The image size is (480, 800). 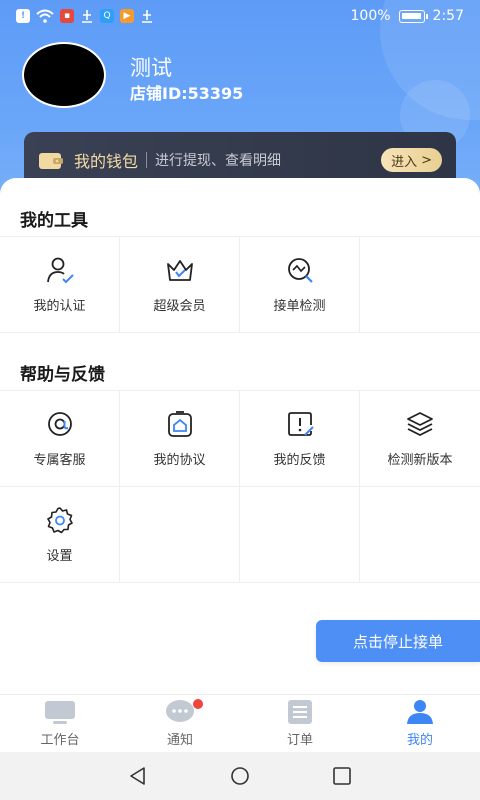 What do you see at coordinates (180, 723) in the screenshot?
I see `tab-notifications: 通知` at bounding box center [180, 723].